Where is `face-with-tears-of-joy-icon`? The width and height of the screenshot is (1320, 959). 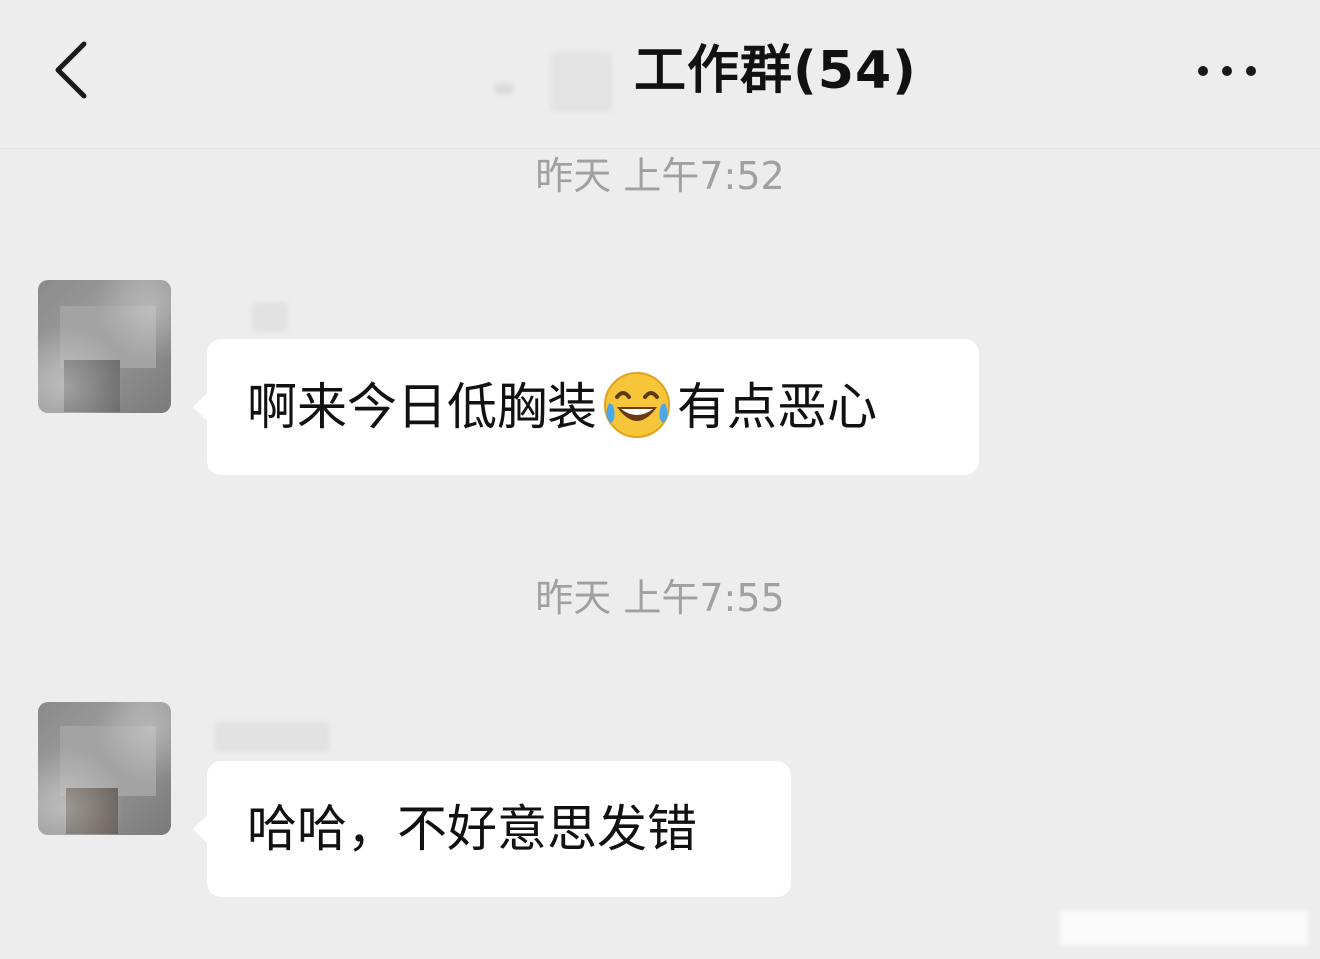
face-with-tears-of-joy-icon is located at coordinates (637, 404).